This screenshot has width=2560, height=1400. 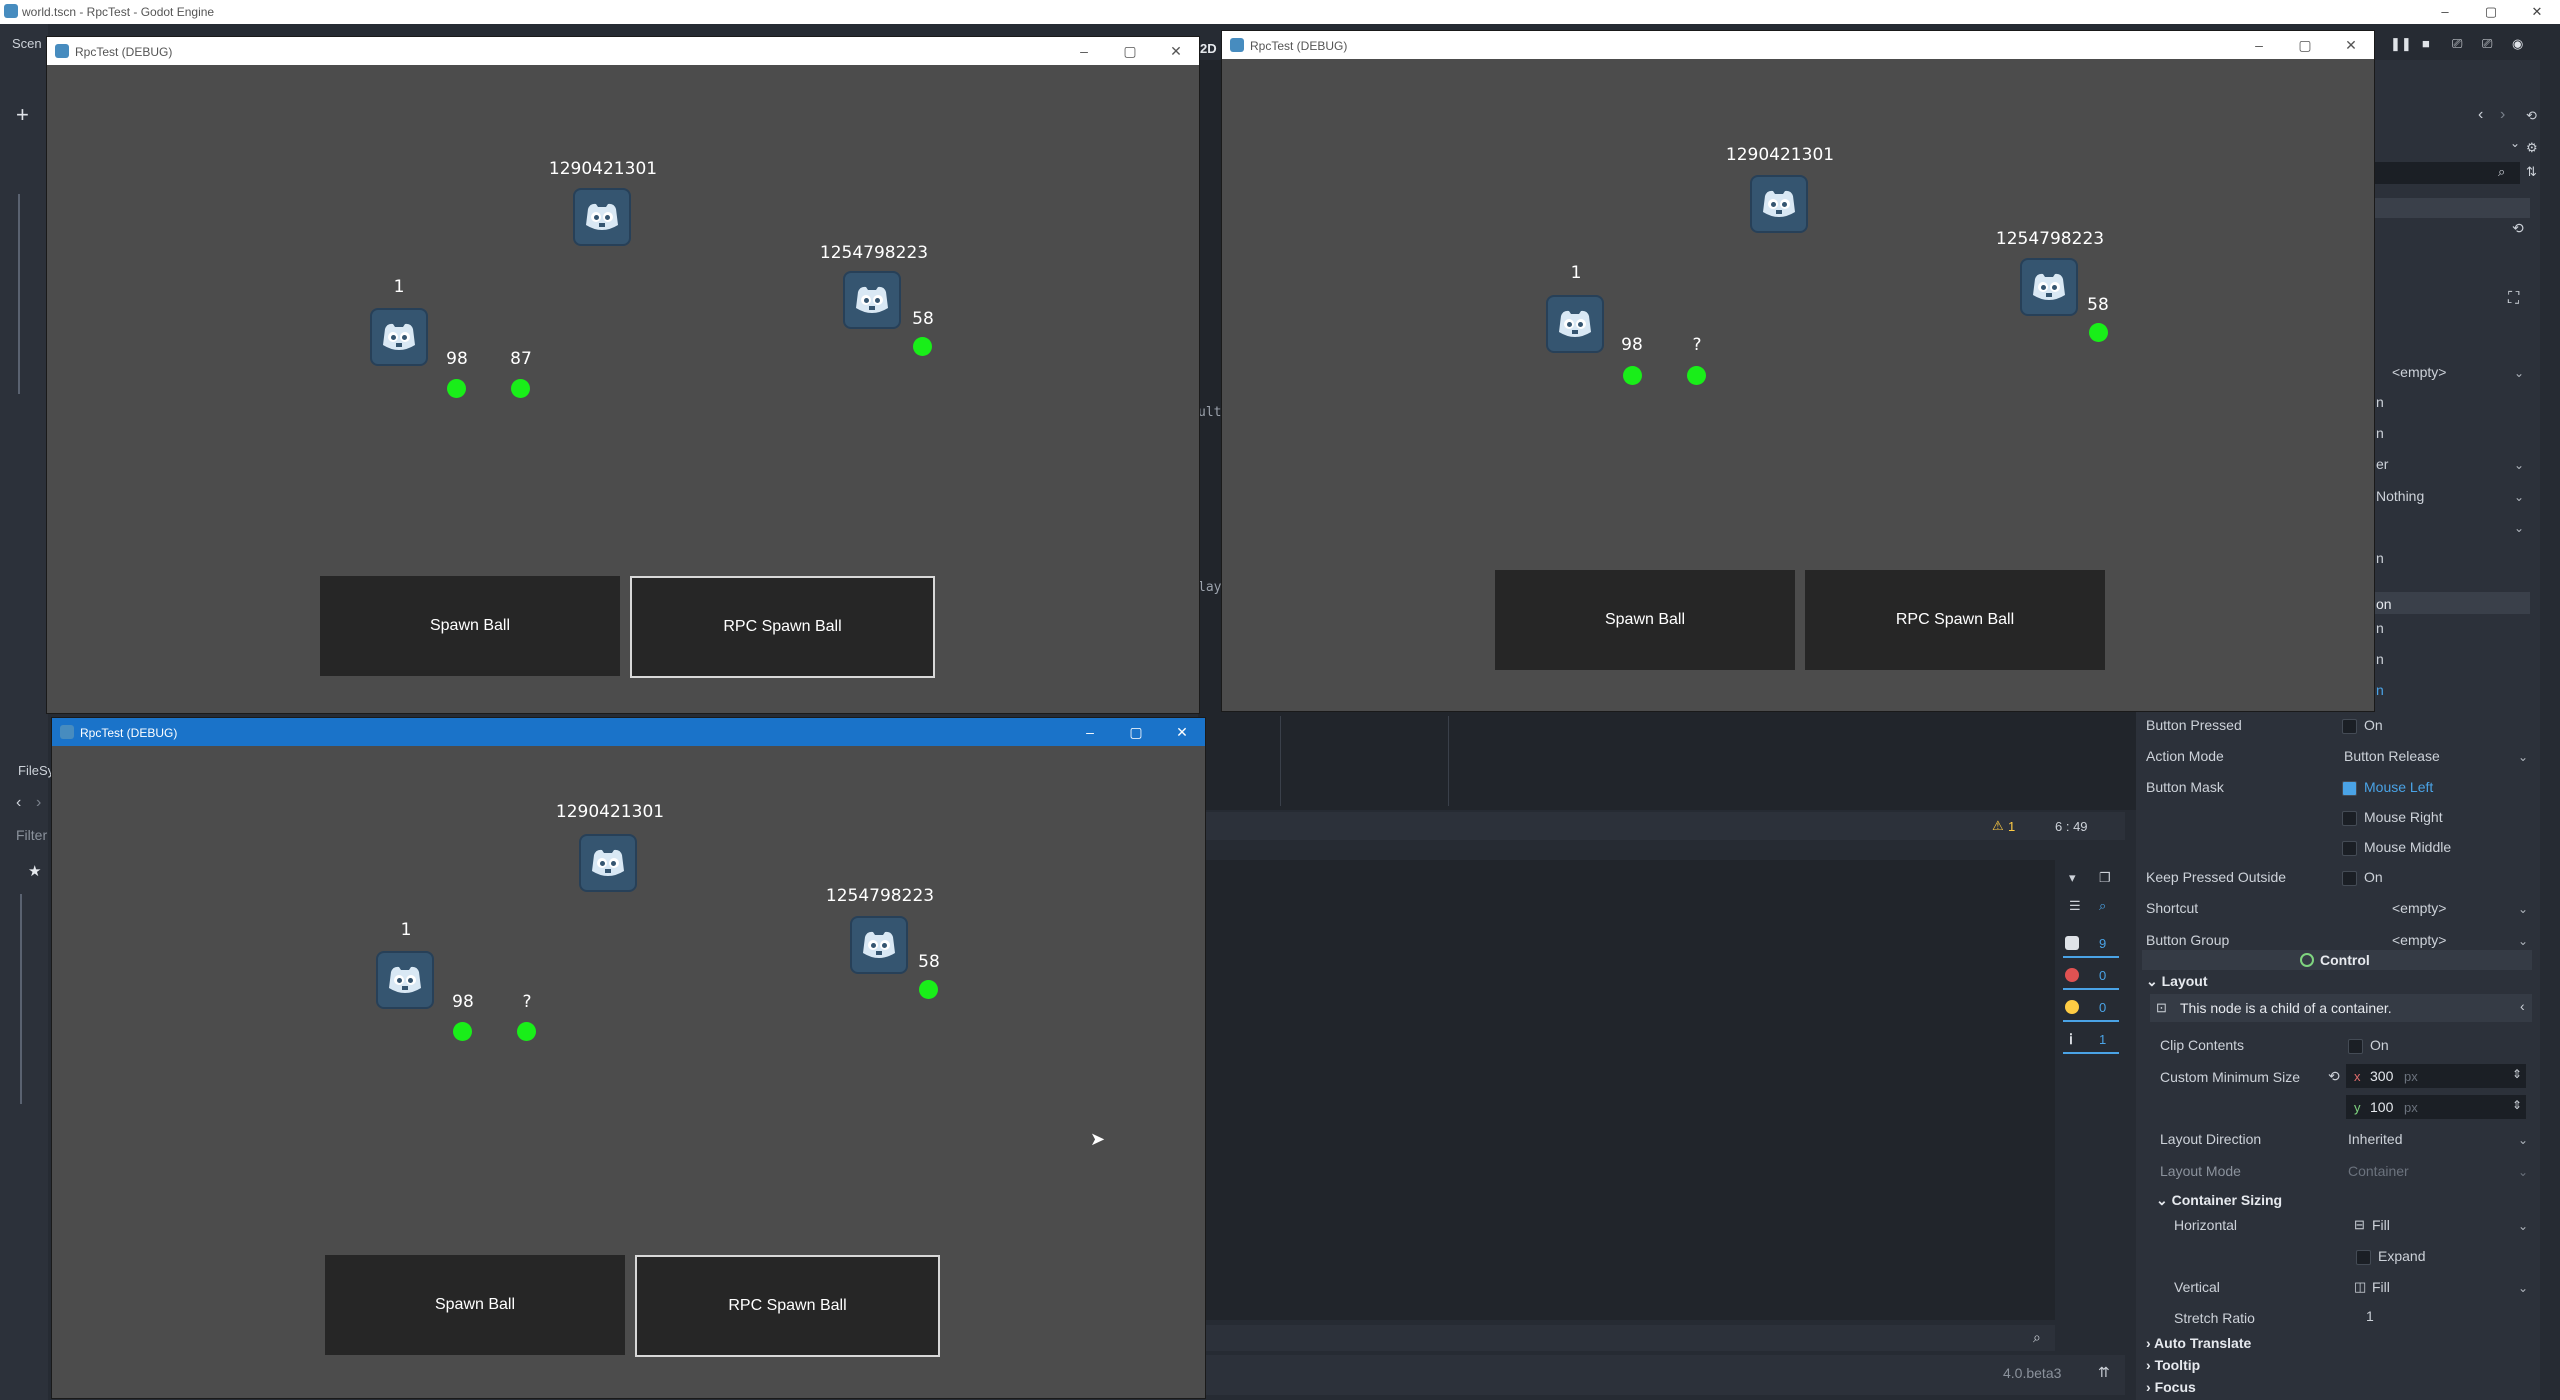 I want to click on vertical-dropdown: Fill, so click(x=2381, y=1287).